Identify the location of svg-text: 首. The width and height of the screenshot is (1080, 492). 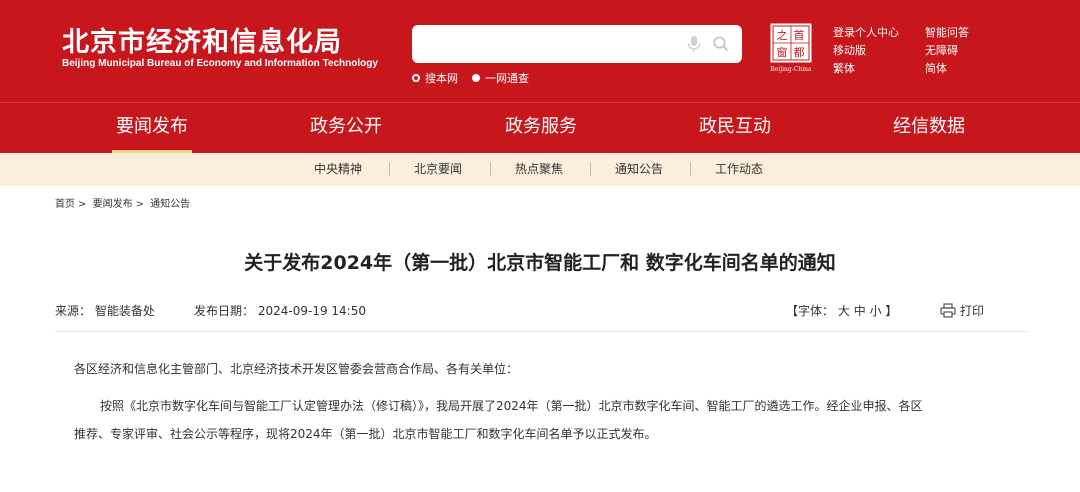
(799, 35).